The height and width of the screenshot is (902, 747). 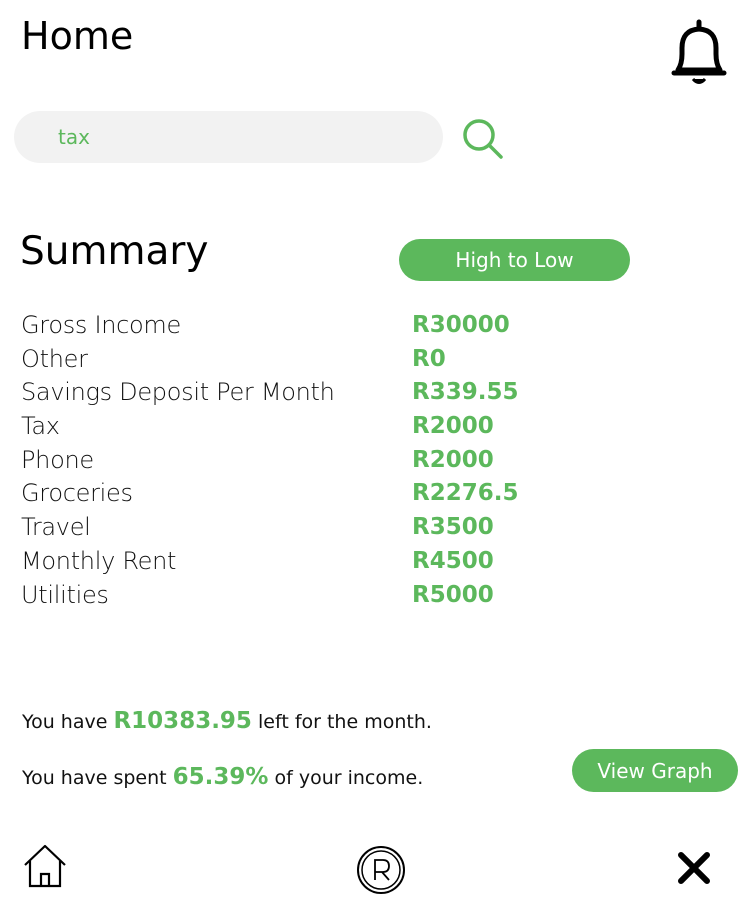 What do you see at coordinates (321, 493) in the screenshot?
I see `summary-row: Groceries R2276.5` at bounding box center [321, 493].